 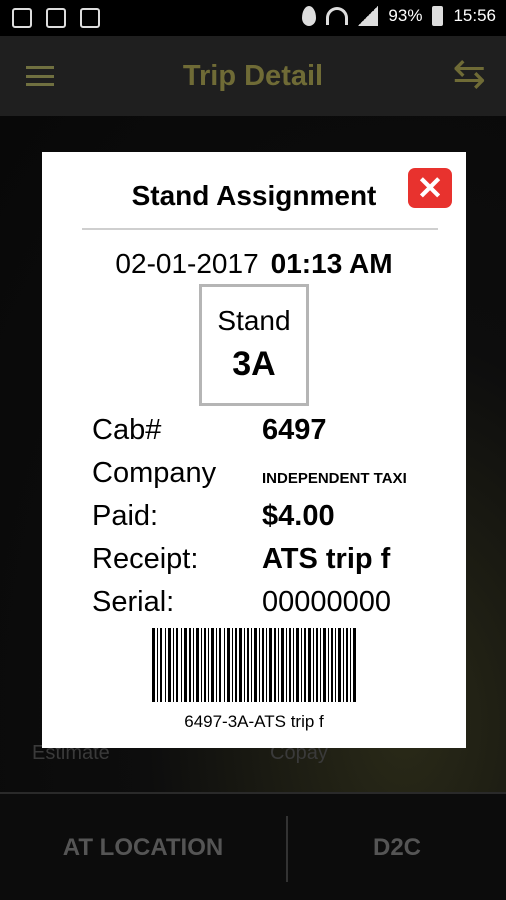 What do you see at coordinates (438, 16) in the screenshot?
I see `battery-icon` at bounding box center [438, 16].